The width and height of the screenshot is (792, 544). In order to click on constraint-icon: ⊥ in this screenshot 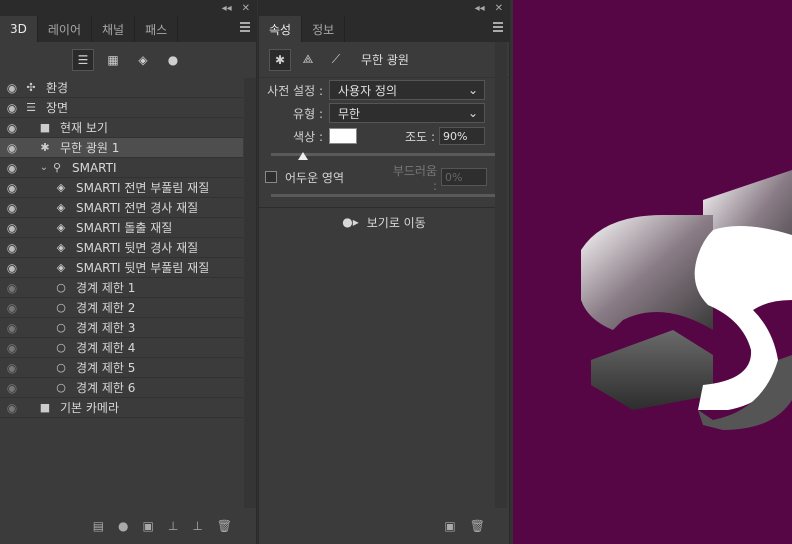, I will do `click(197, 526)`.